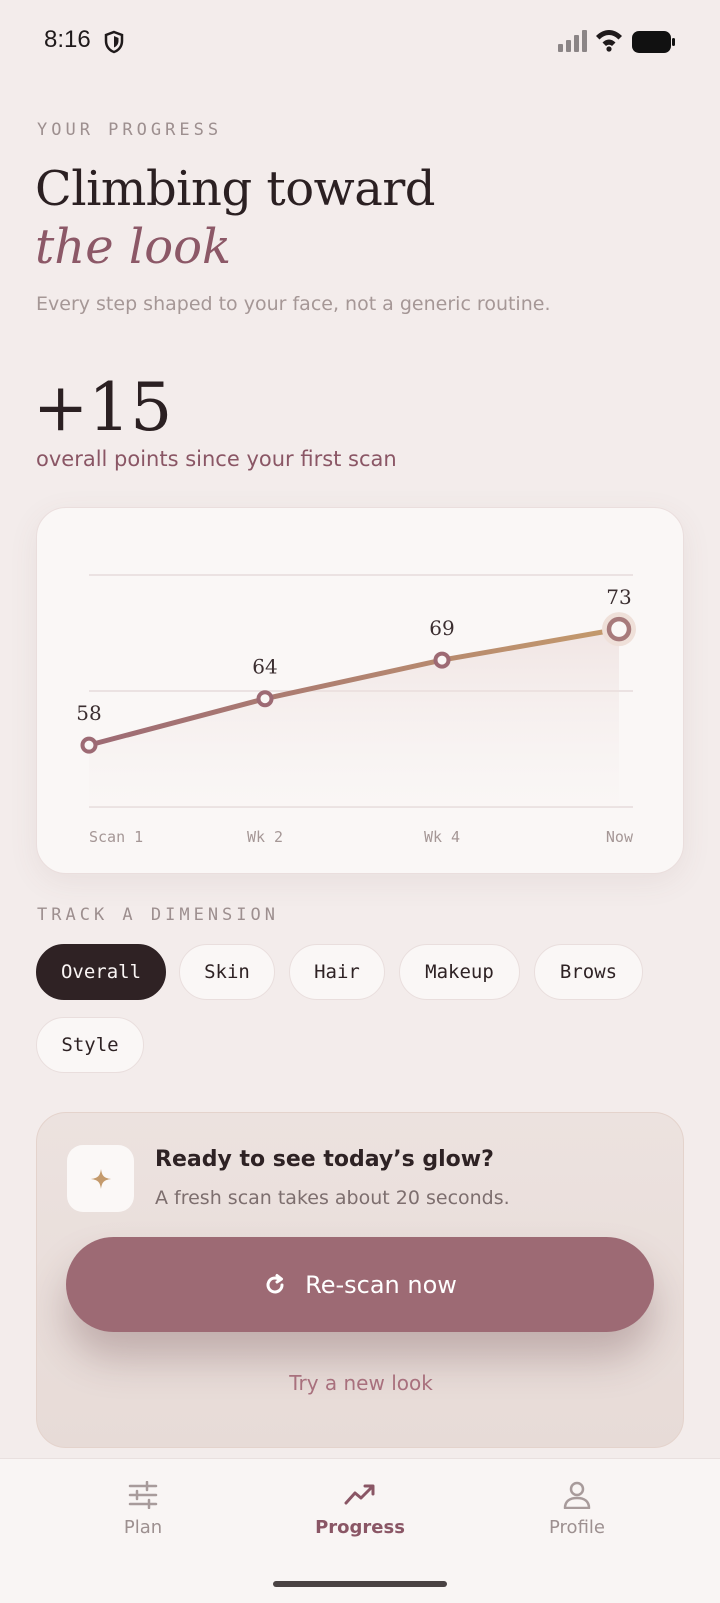 The width and height of the screenshot is (720, 1603). Describe the element at coordinates (653, 42) in the screenshot. I see `battery-icon` at that location.